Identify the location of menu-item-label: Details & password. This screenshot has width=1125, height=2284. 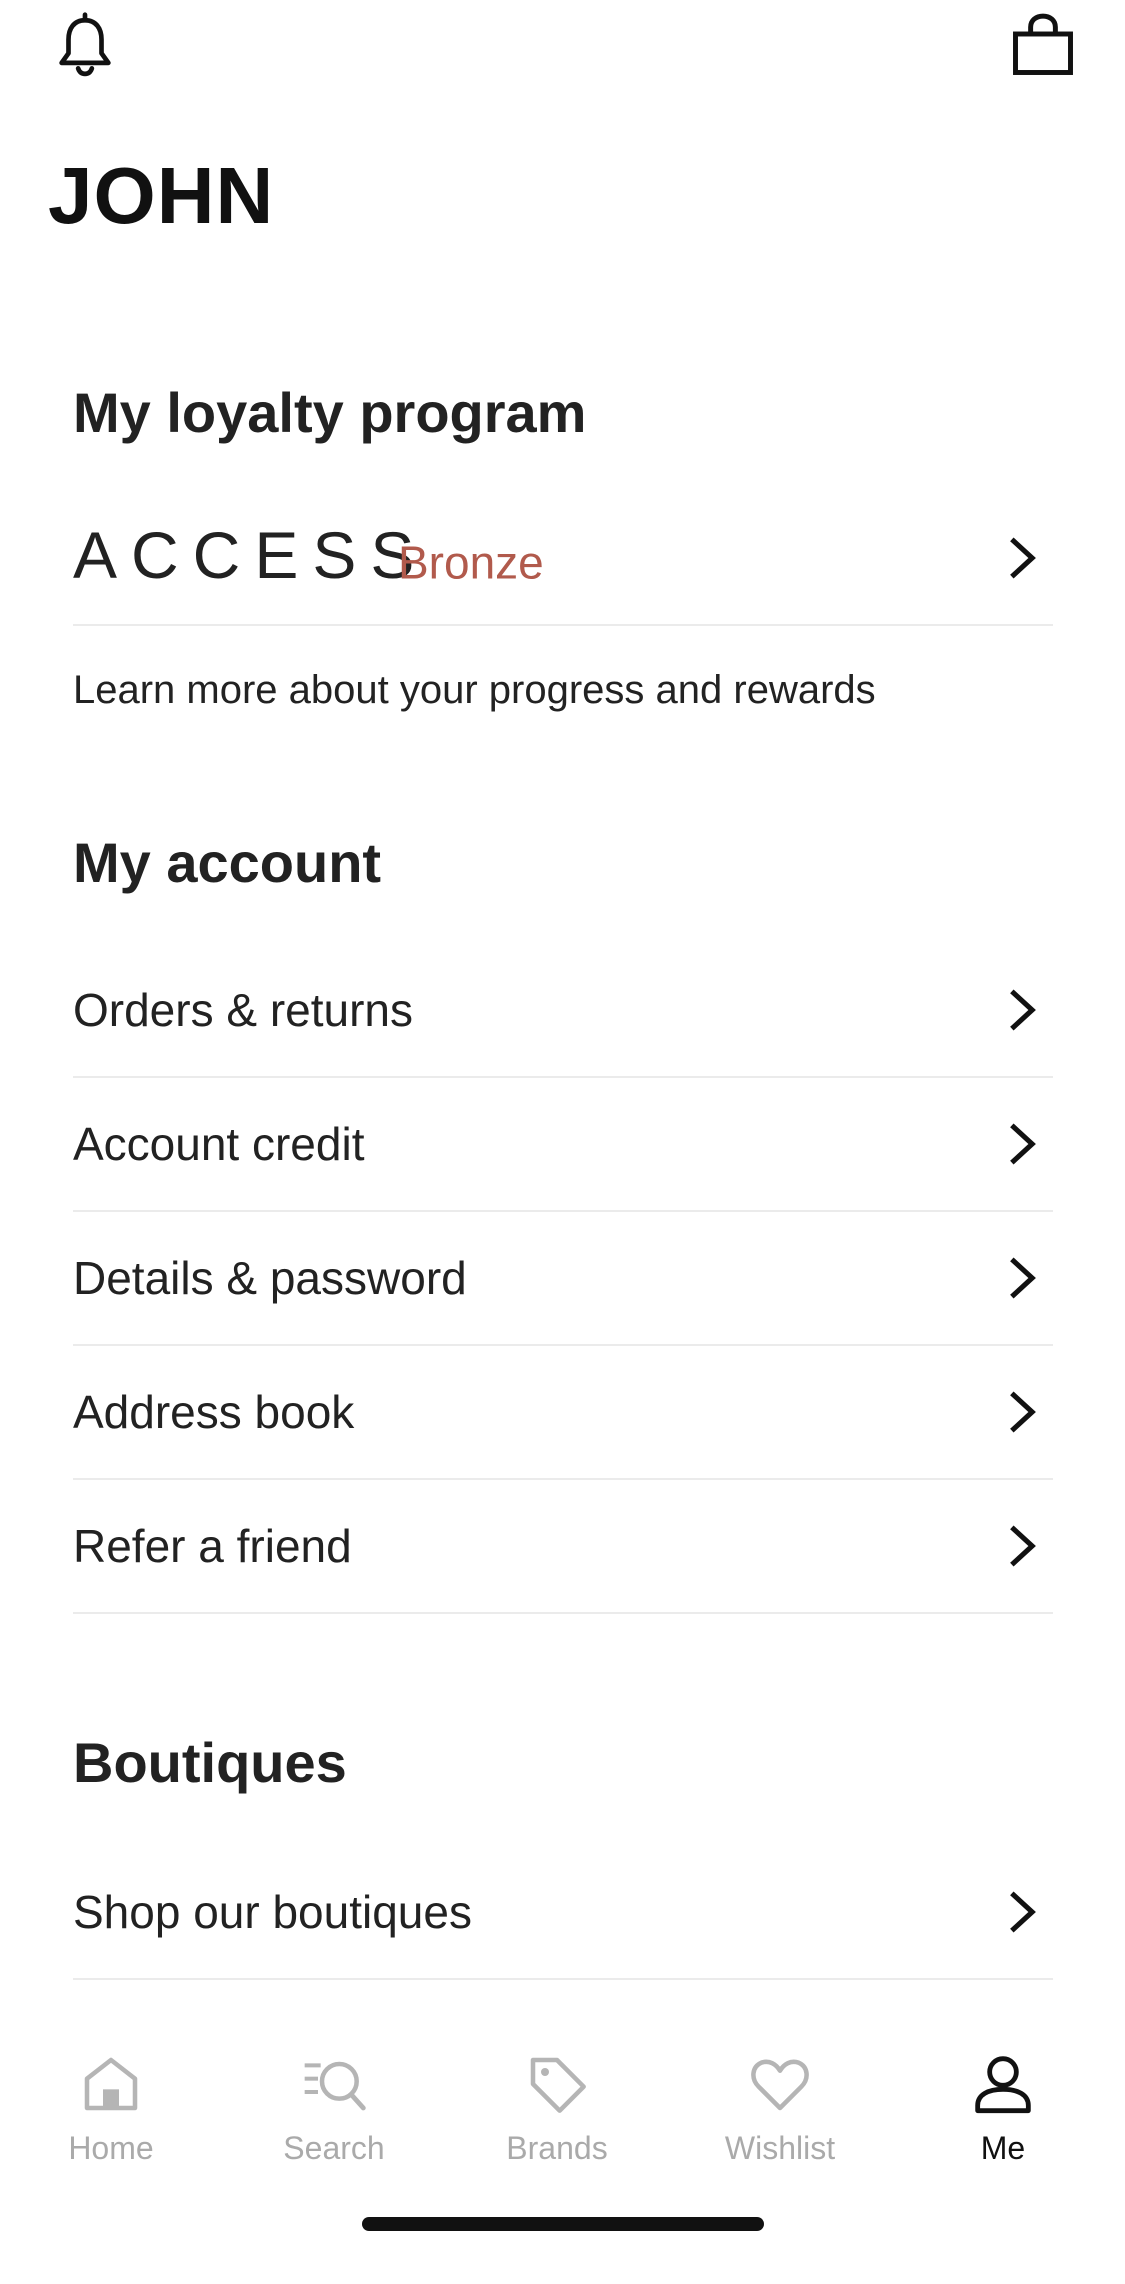
(270, 1278).